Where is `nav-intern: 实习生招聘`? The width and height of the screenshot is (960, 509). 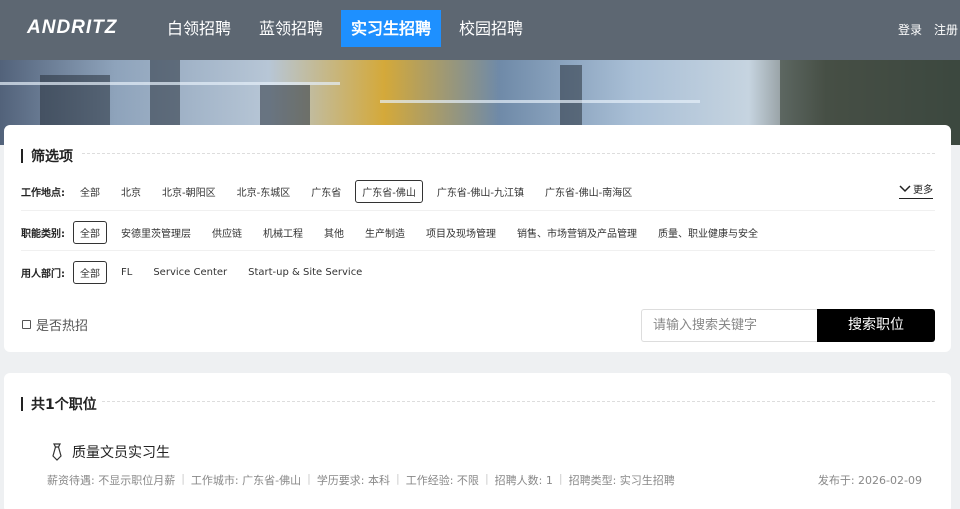
nav-intern: 实习生招聘 is located at coordinates (391, 28).